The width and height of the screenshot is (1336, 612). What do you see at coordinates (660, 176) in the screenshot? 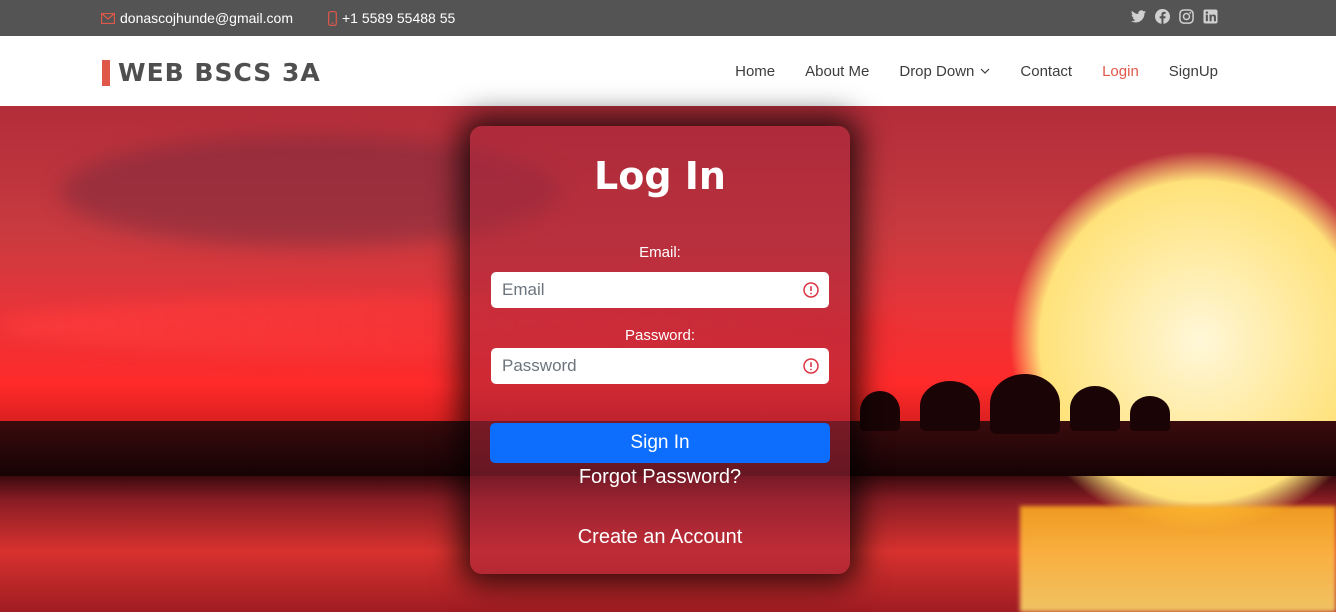
I see `login-title: Log In` at bounding box center [660, 176].